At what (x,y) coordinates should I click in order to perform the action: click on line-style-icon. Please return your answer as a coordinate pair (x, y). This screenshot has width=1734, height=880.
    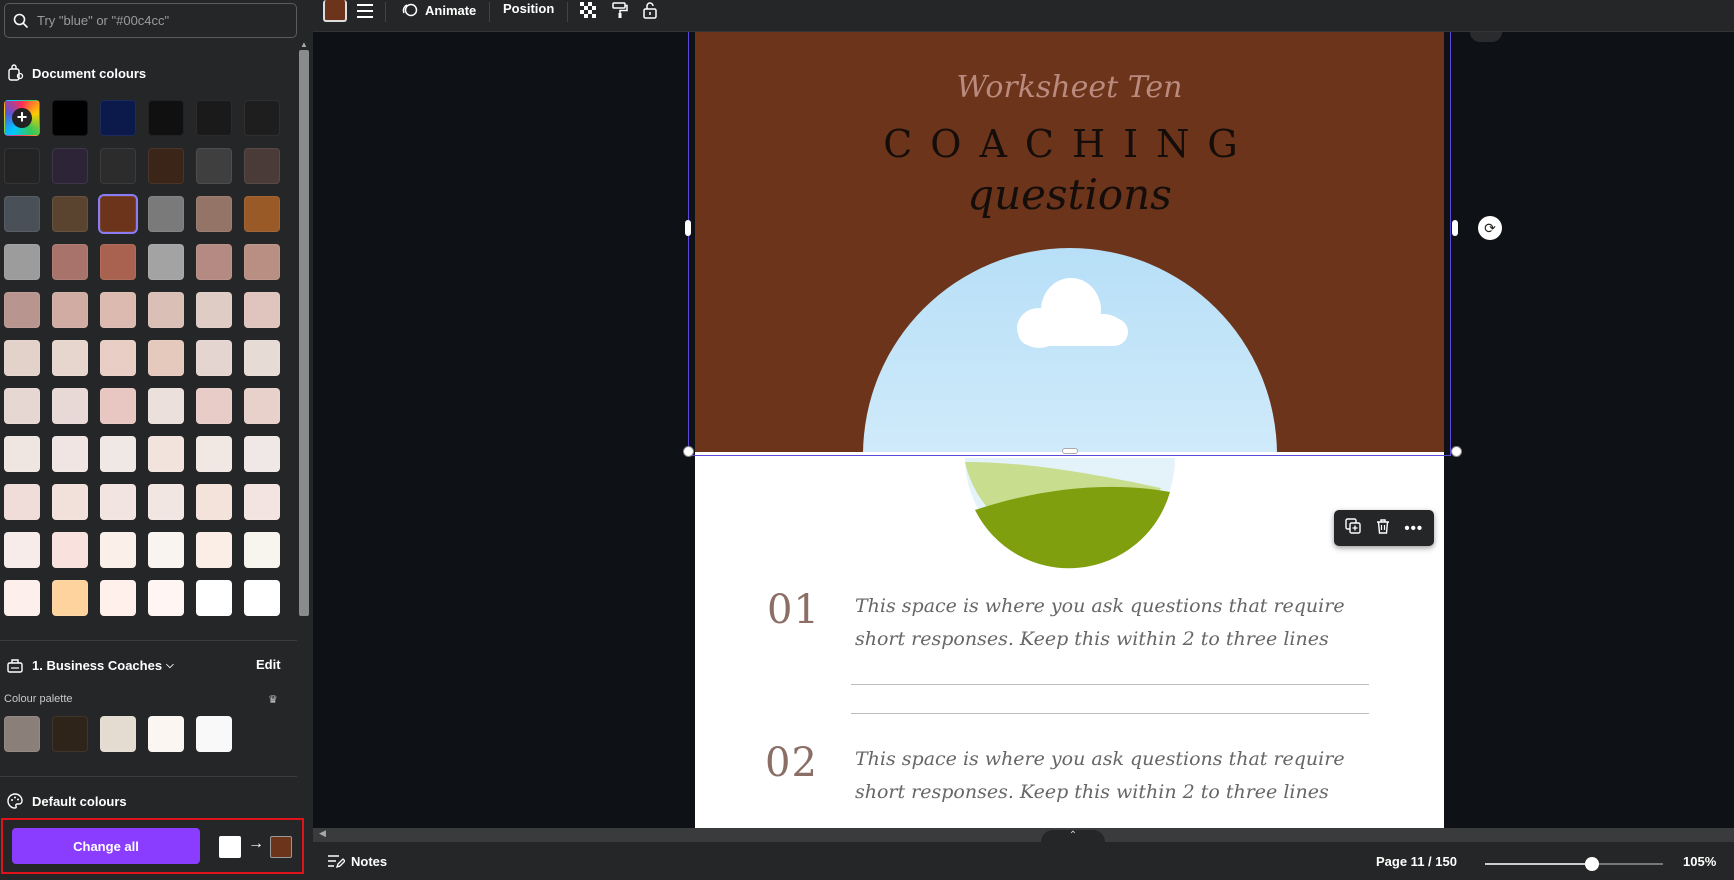
    Looking at the image, I should click on (365, 13).